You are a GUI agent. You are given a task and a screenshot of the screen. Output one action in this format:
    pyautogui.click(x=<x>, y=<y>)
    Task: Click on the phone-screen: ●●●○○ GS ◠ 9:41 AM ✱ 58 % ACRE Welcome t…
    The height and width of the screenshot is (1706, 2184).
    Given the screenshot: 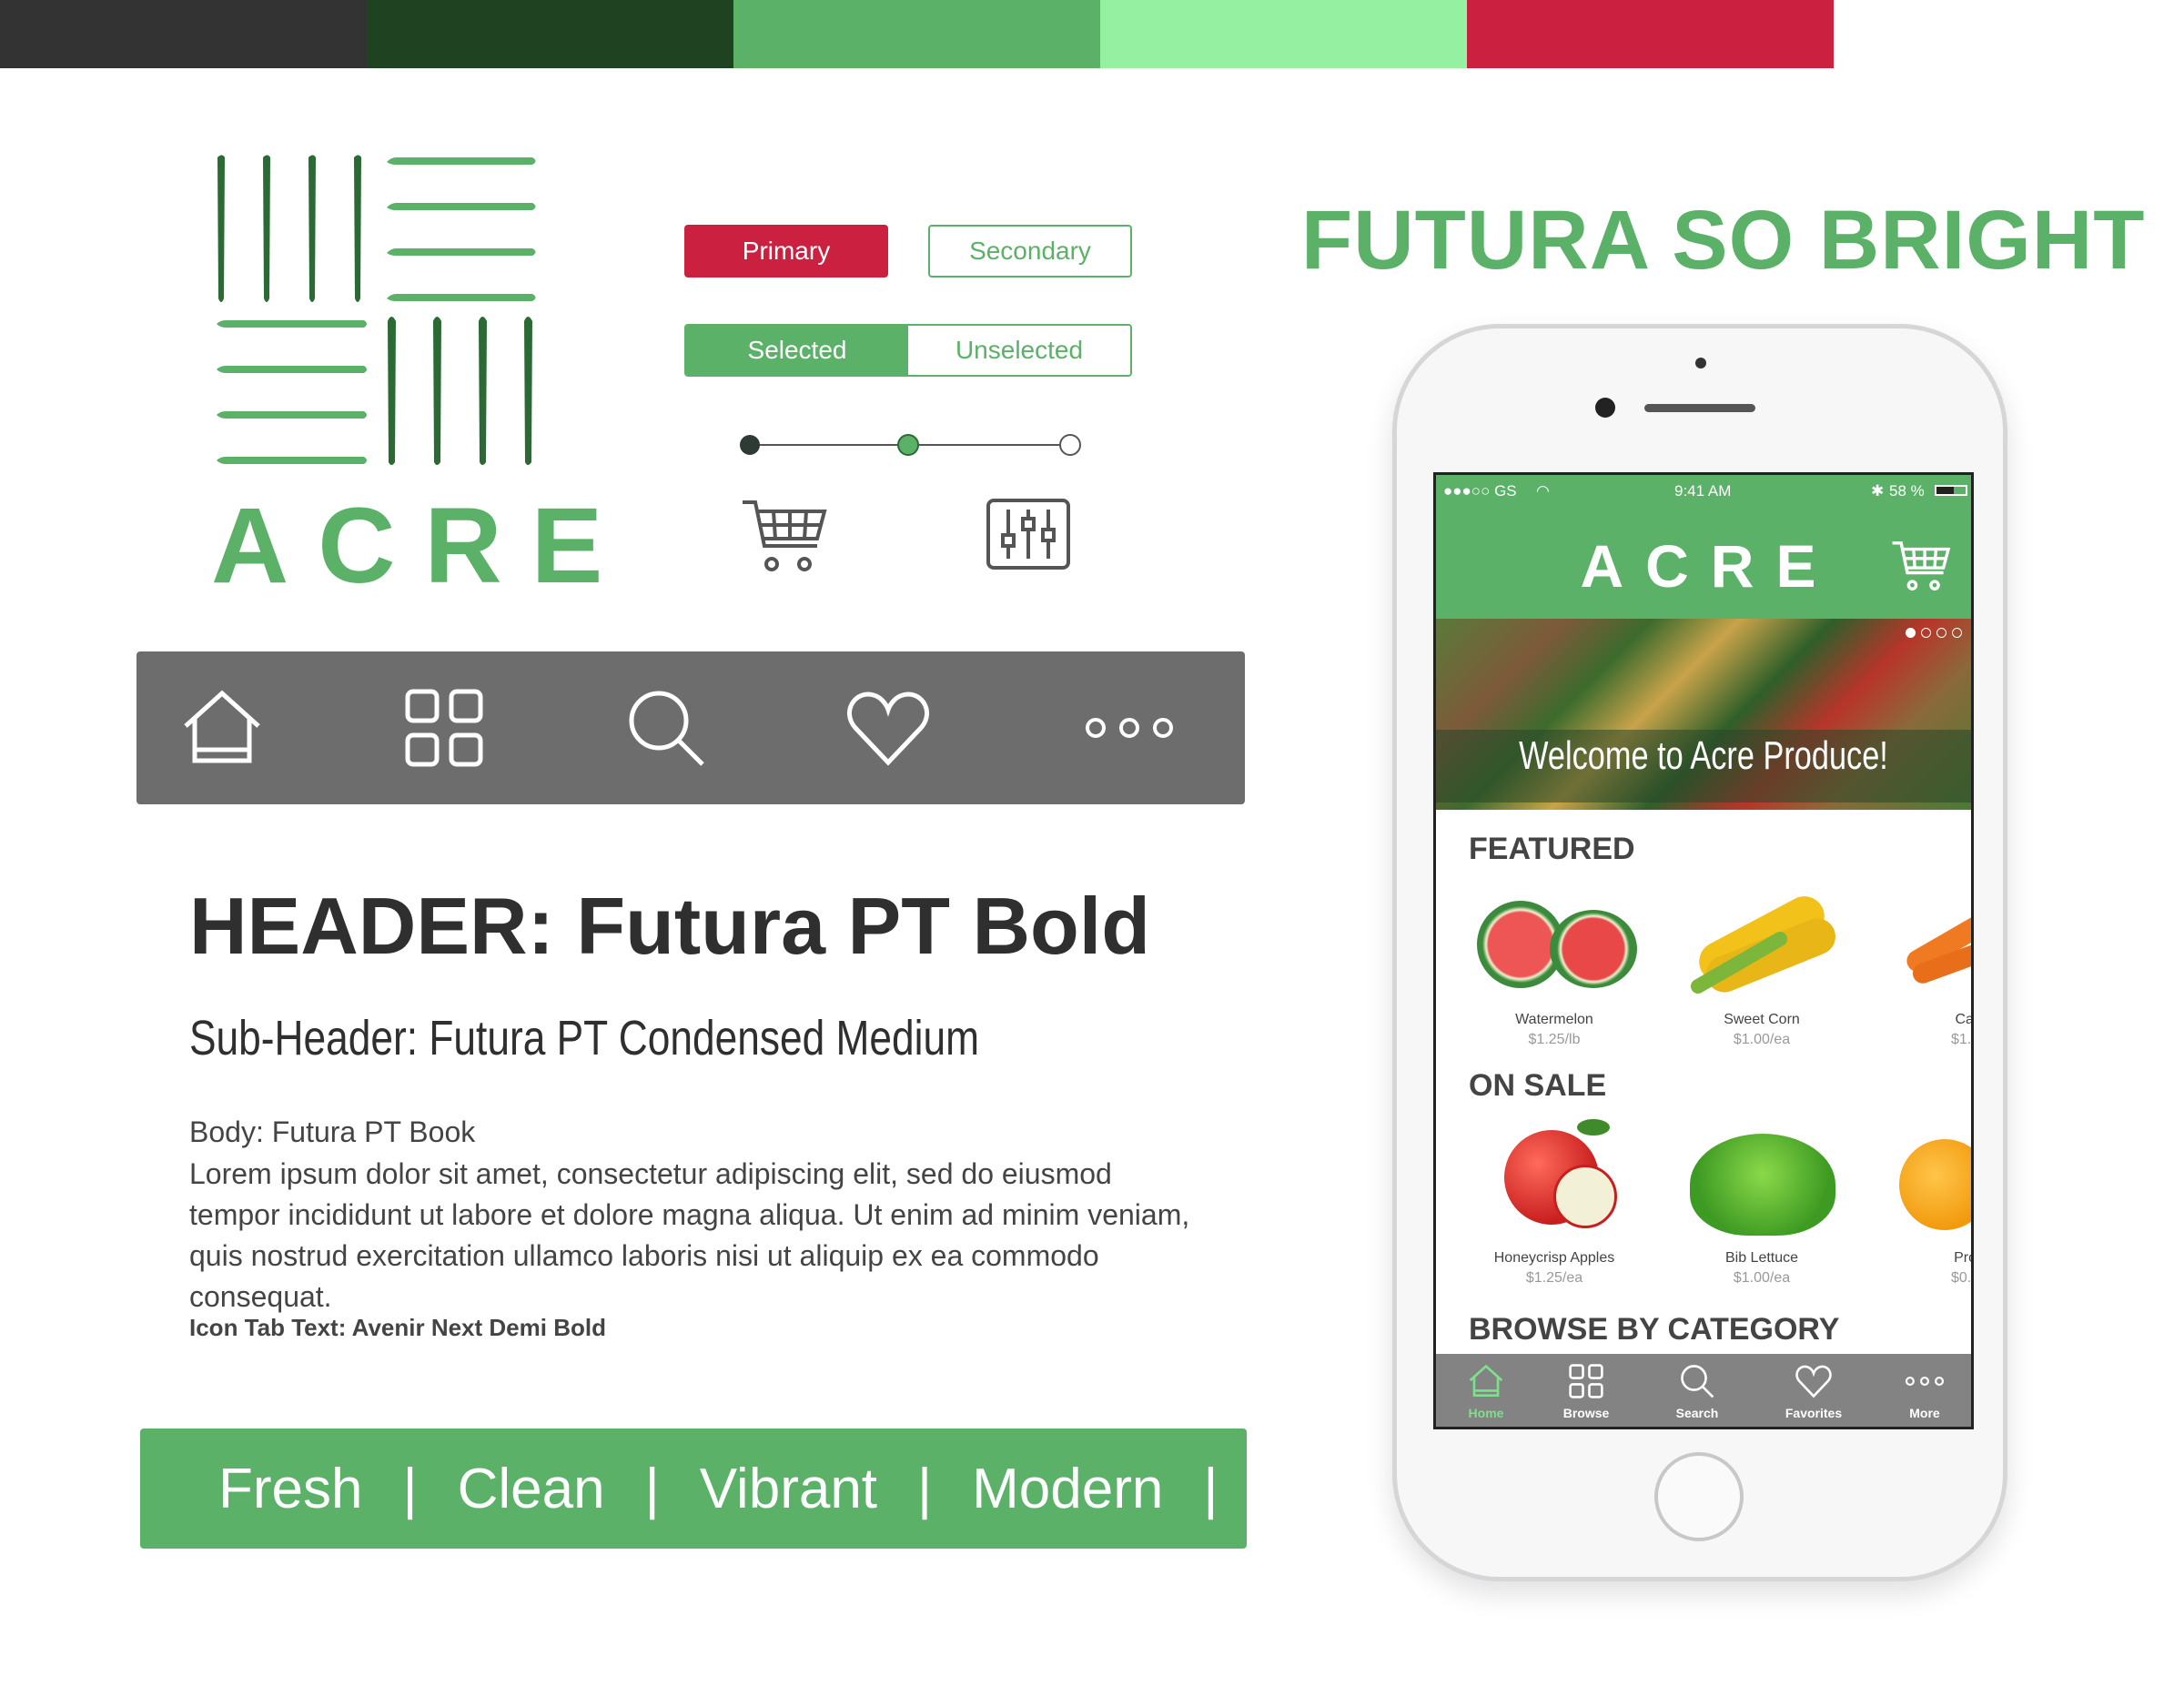 What is the action you would take?
    pyautogui.click(x=1704, y=950)
    